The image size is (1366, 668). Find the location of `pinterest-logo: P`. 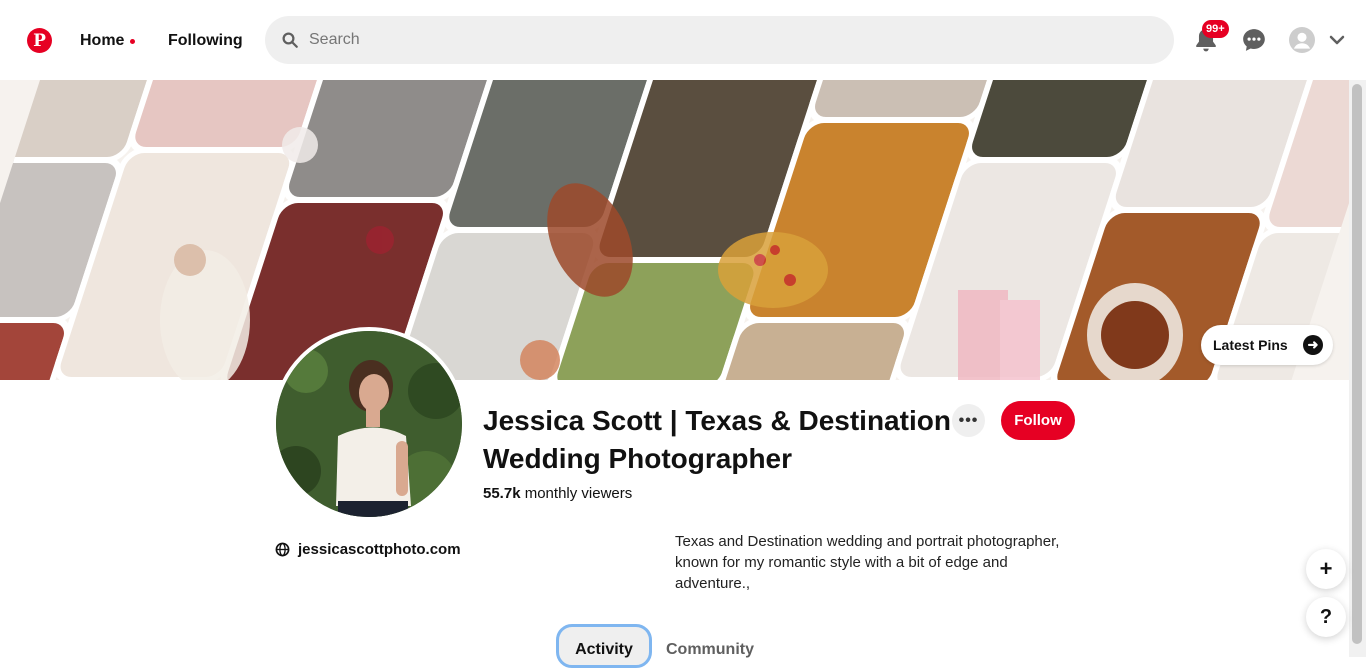

pinterest-logo: P is located at coordinates (39, 40).